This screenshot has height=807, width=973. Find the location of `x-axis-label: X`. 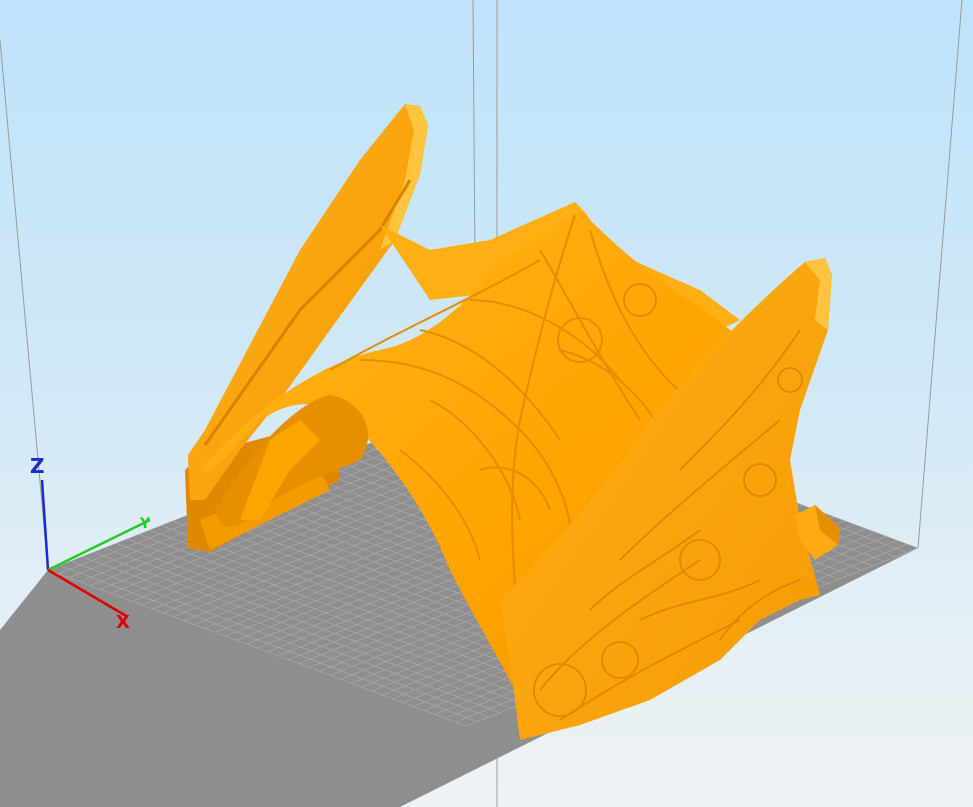

x-axis-label: X is located at coordinates (123, 622).